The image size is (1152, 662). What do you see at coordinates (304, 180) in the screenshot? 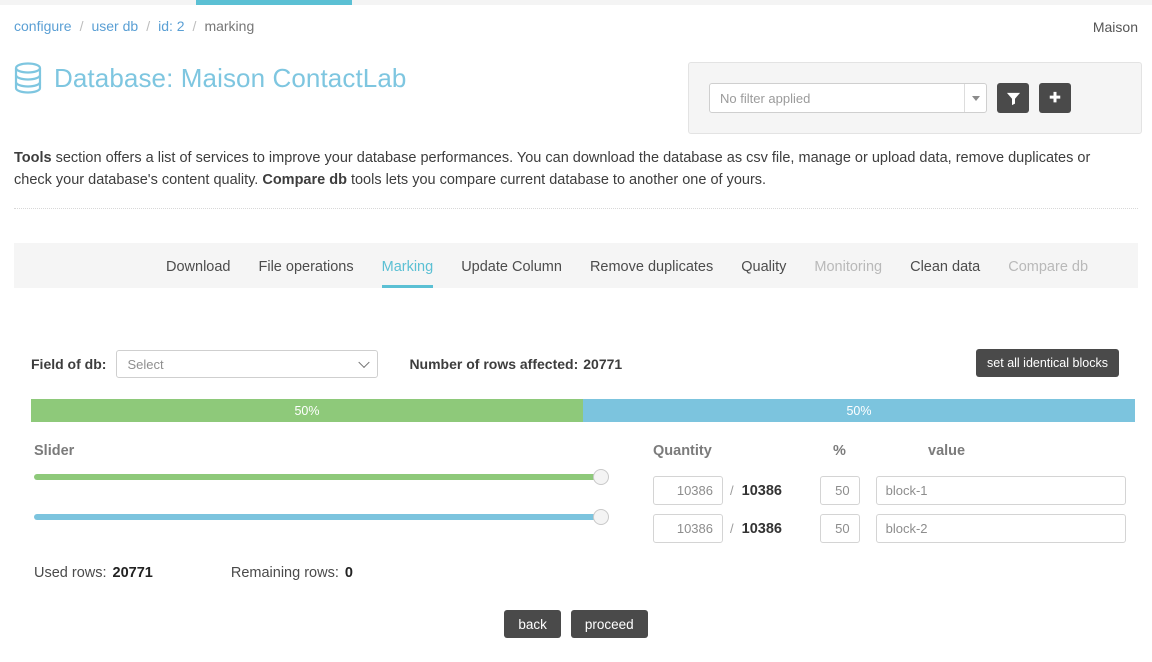
I see `description-bold-compare-db: Compare db` at bounding box center [304, 180].